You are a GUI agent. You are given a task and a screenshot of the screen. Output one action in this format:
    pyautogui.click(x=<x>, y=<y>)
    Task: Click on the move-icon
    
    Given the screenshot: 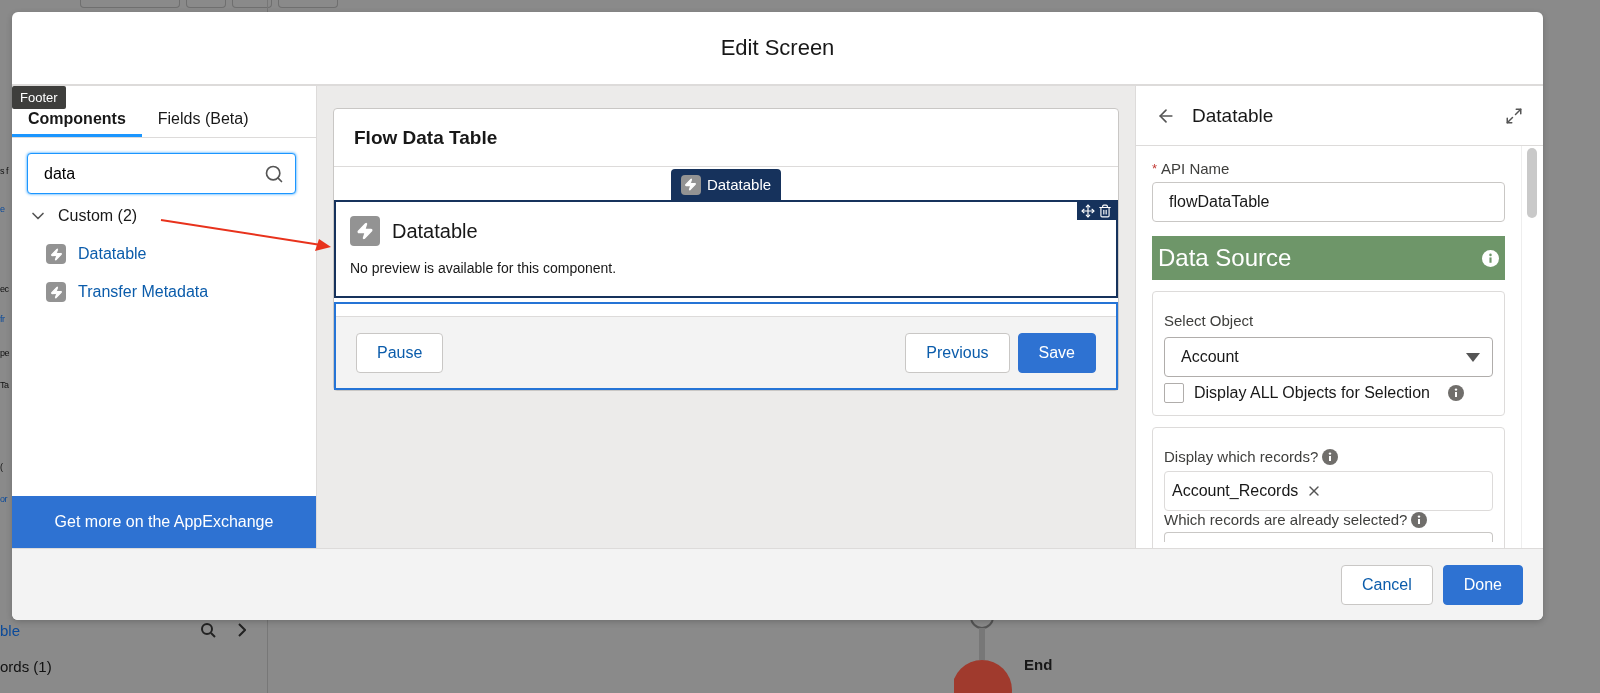 What is the action you would take?
    pyautogui.click(x=1088, y=211)
    